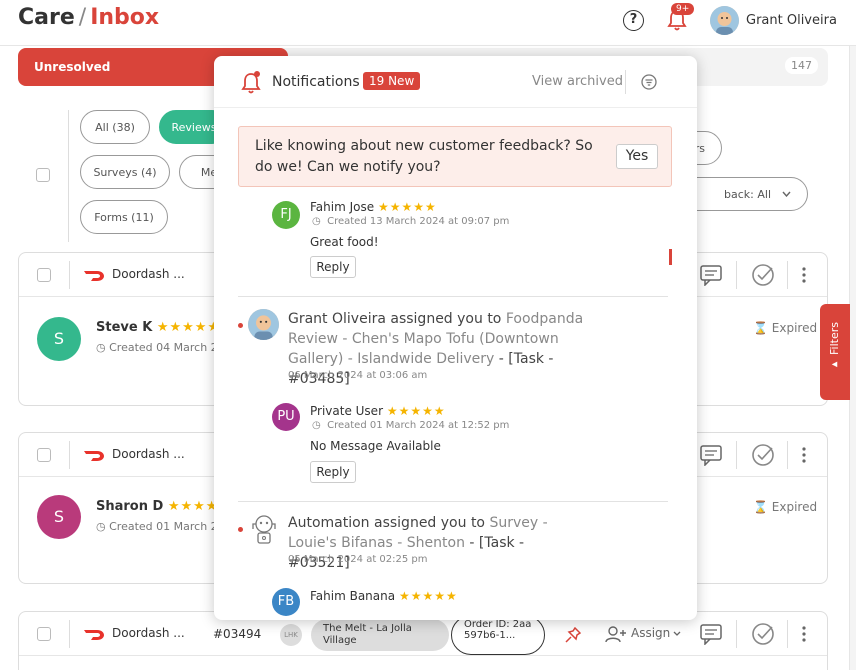  Describe the element at coordinates (683, 9) in the screenshot. I see `notification-count-badge: 9+` at that location.